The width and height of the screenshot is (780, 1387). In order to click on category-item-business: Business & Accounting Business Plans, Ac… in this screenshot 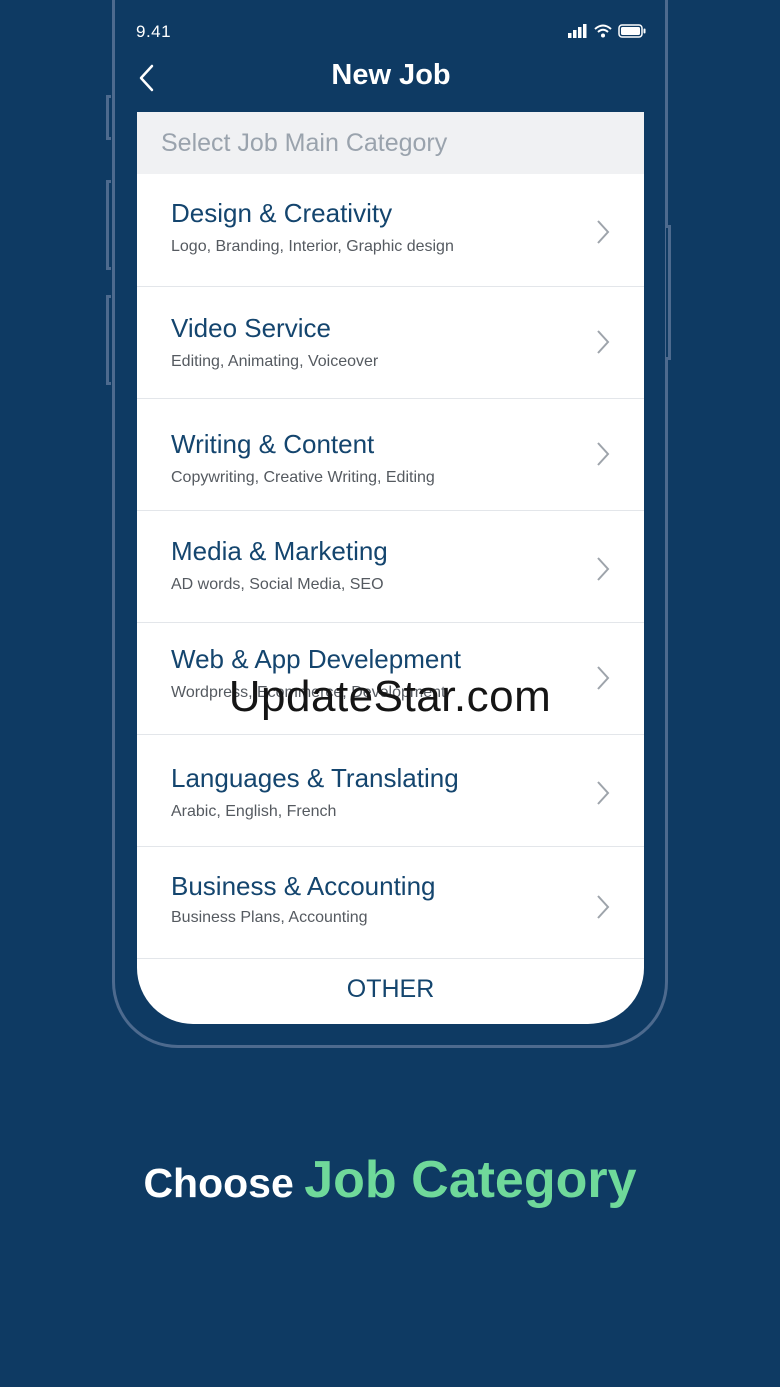, I will do `click(390, 903)`.